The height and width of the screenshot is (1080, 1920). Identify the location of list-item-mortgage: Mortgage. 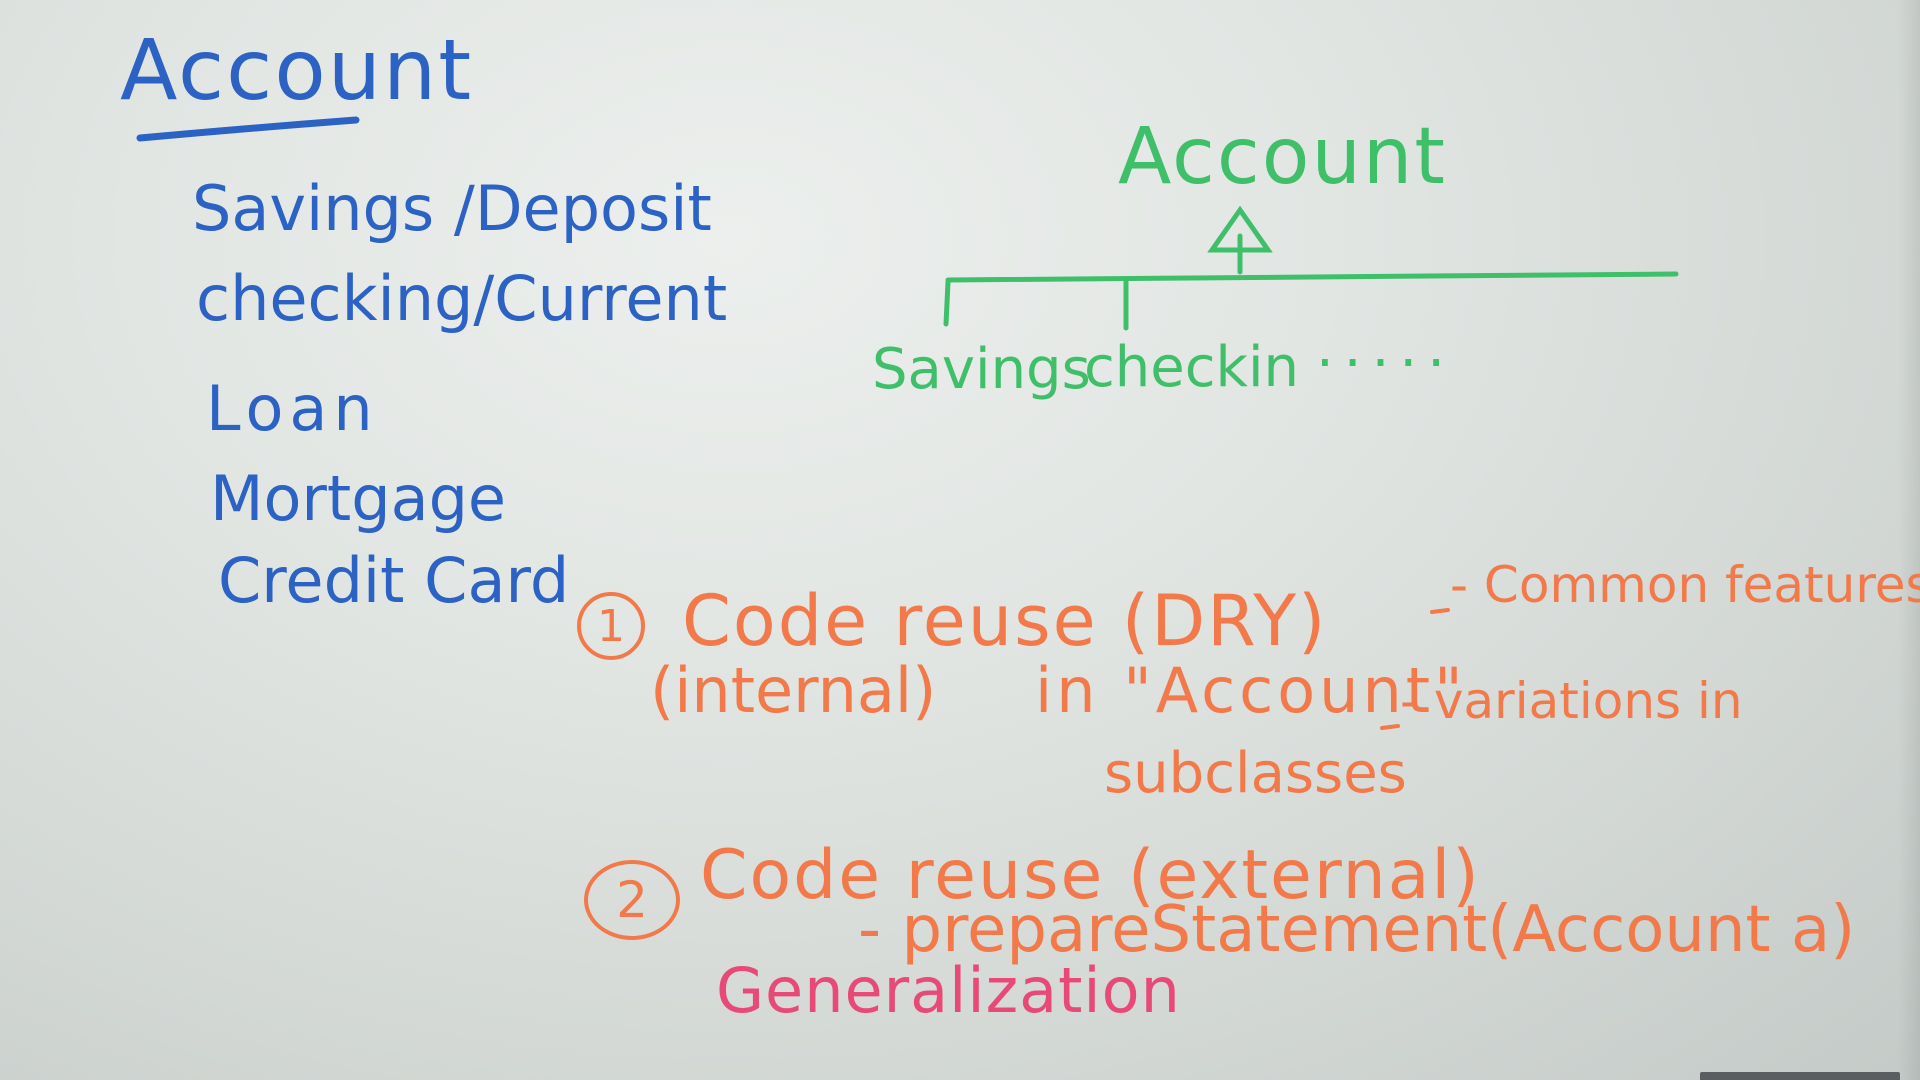
(358, 498).